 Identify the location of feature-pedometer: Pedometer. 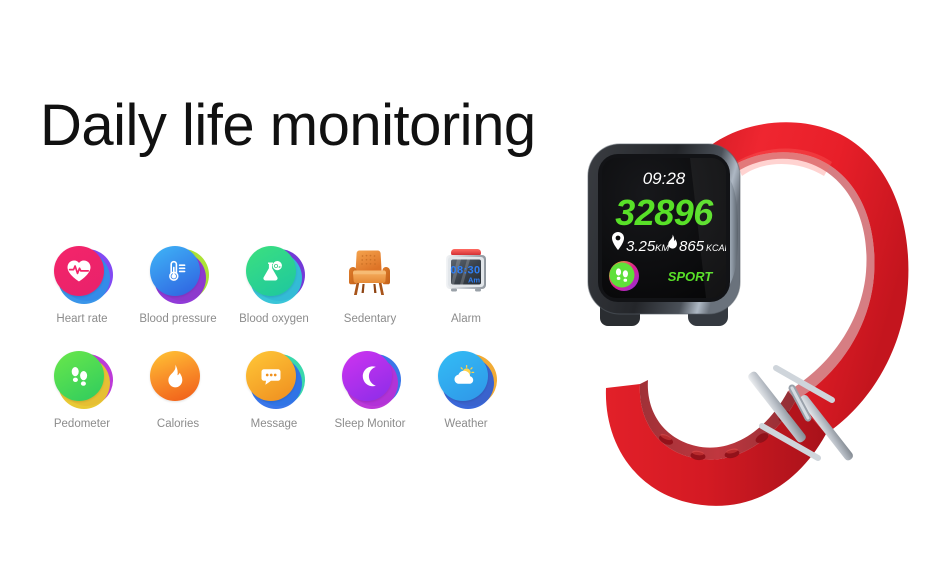
(82, 389).